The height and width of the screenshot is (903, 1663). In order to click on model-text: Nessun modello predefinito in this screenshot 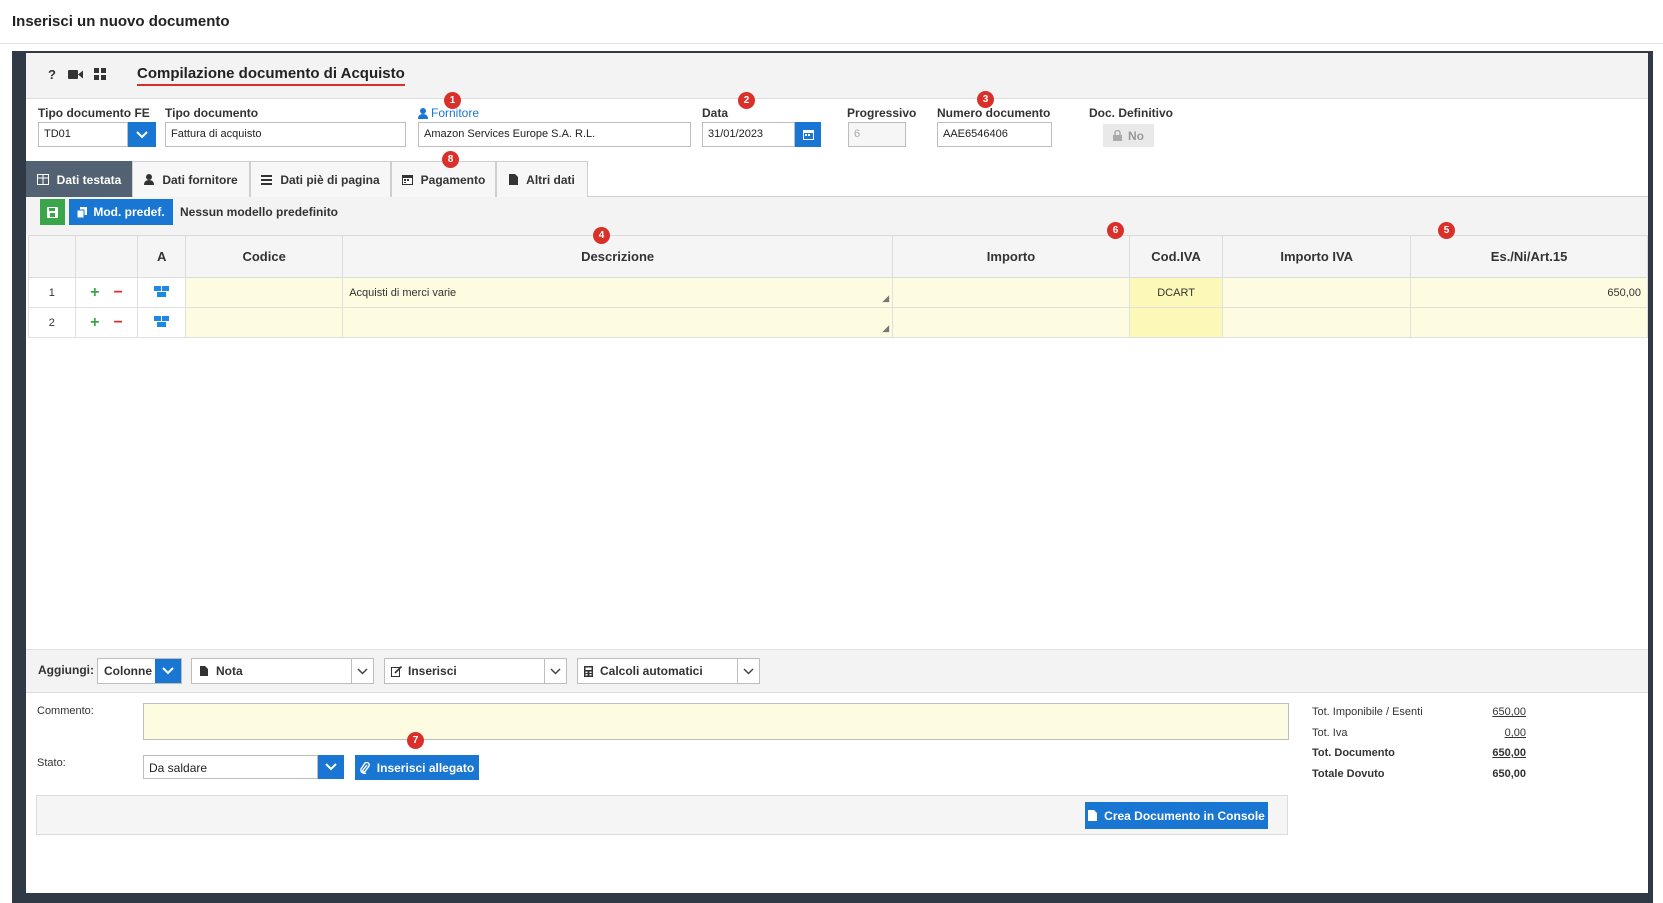, I will do `click(259, 212)`.